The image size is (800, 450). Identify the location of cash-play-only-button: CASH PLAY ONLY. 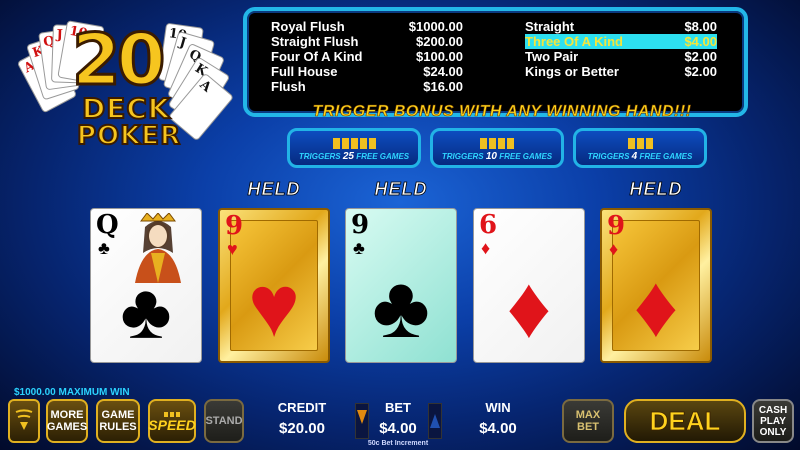
(773, 421).